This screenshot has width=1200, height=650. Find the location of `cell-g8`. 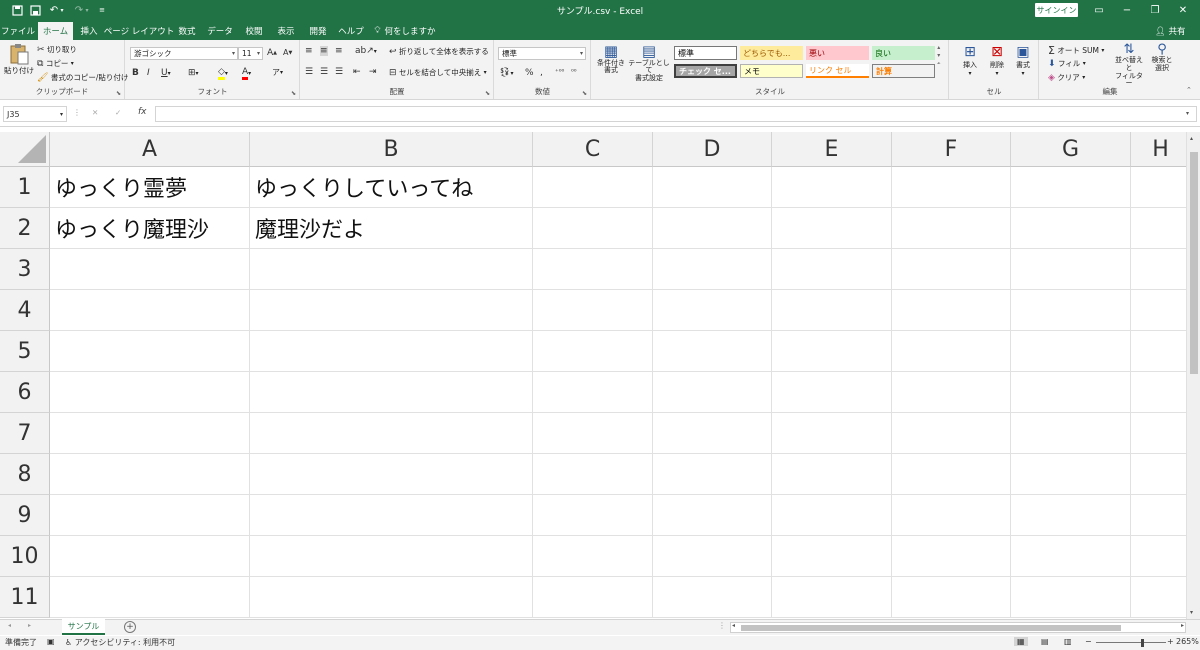

cell-g8 is located at coordinates (1071, 474).